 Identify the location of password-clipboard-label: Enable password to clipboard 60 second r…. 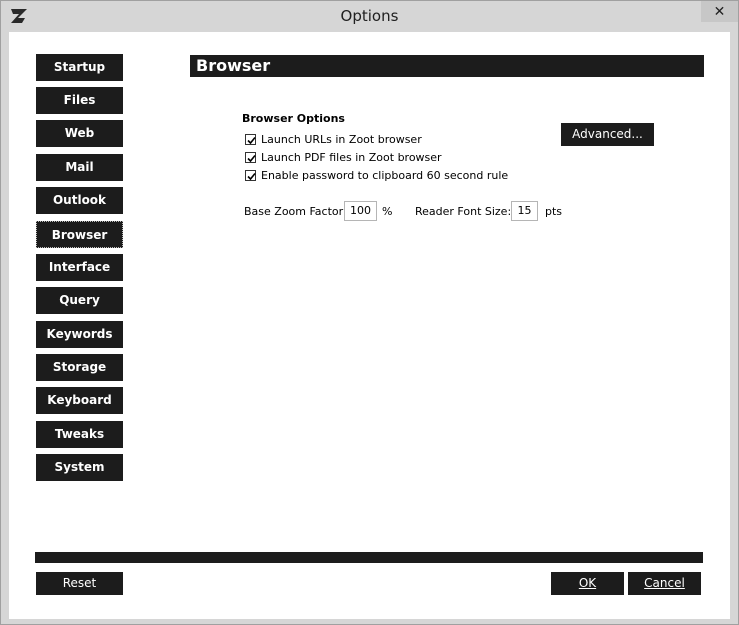
(385, 175).